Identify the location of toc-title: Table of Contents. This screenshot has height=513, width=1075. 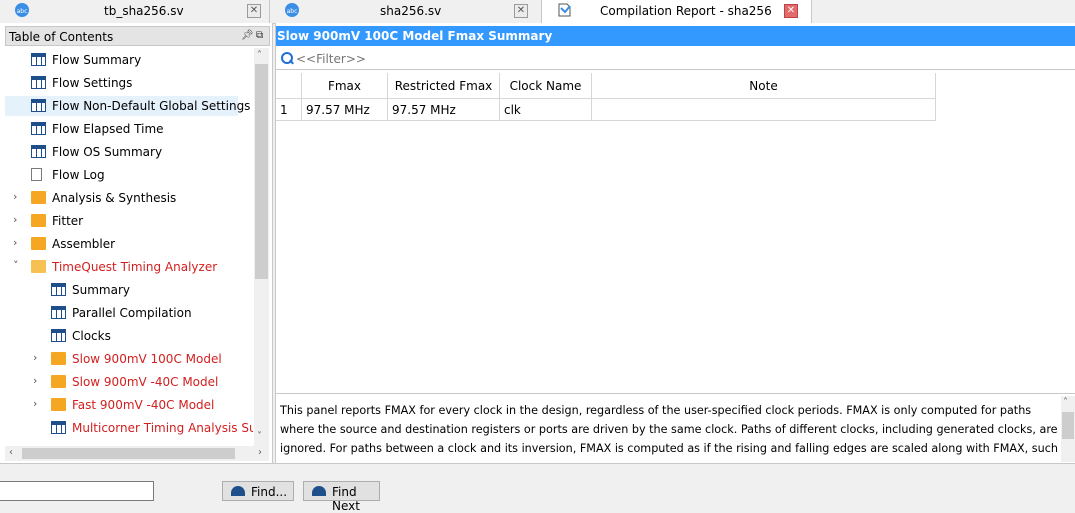
(61, 37).